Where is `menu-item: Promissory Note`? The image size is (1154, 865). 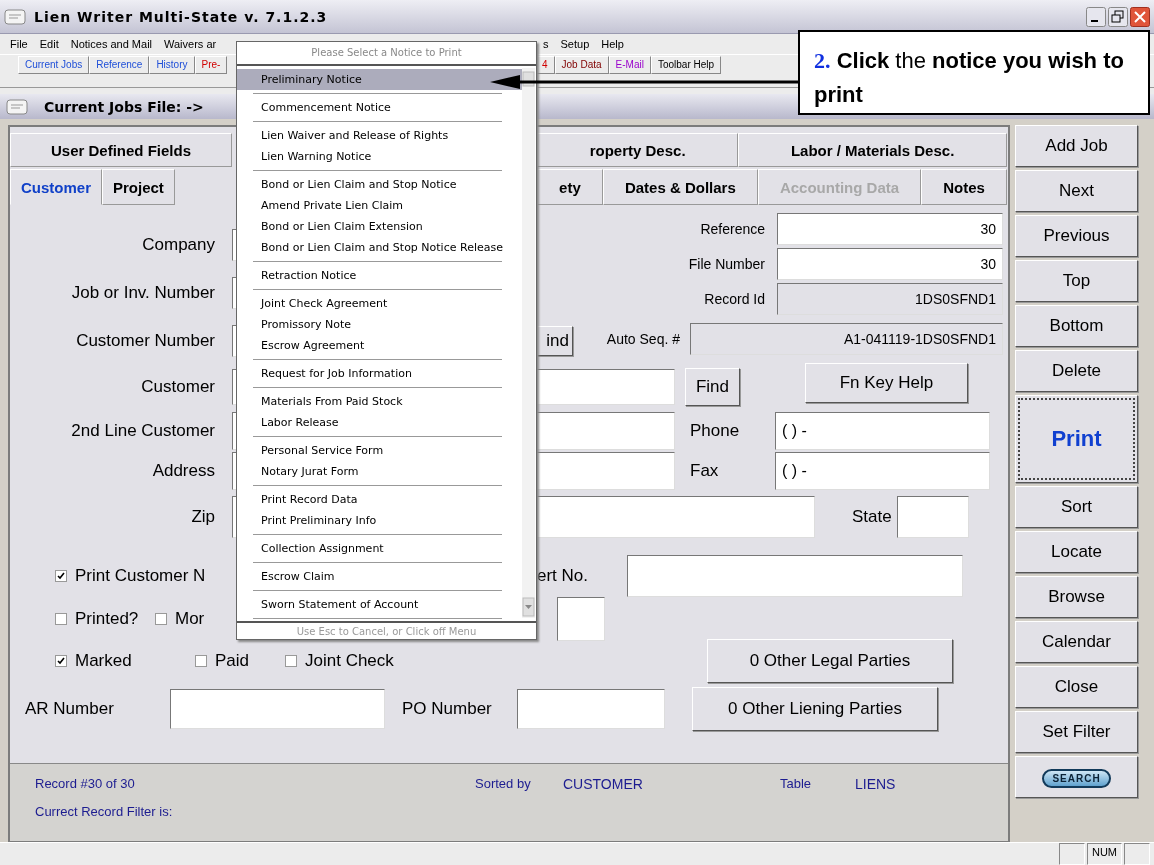
menu-item: Promissory Note is located at coordinates (379, 324).